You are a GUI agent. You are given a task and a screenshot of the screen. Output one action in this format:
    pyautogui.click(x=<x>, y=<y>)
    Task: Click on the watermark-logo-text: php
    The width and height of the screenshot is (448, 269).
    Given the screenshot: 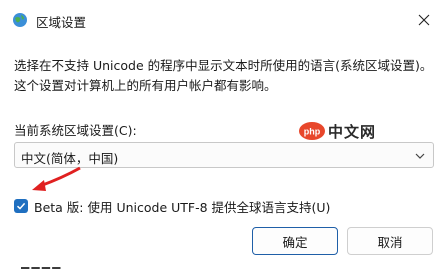 What is the action you would take?
    pyautogui.click(x=312, y=132)
    